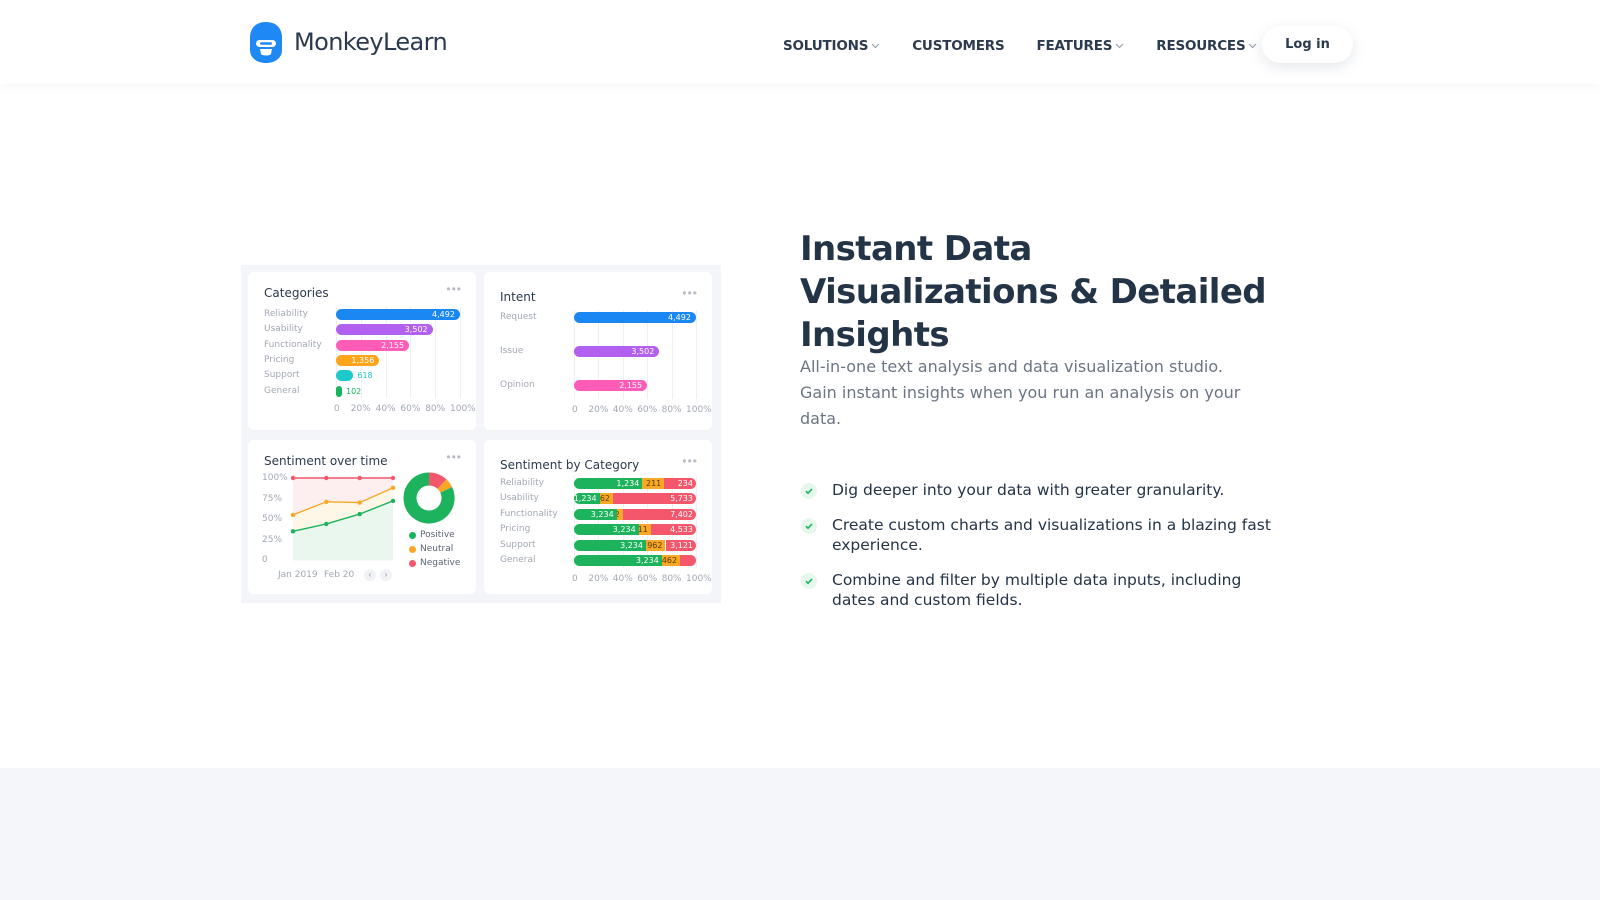 The height and width of the screenshot is (900, 1600). What do you see at coordinates (619, 514) in the screenshot?
I see `neutral-segment: 12` at bounding box center [619, 514].